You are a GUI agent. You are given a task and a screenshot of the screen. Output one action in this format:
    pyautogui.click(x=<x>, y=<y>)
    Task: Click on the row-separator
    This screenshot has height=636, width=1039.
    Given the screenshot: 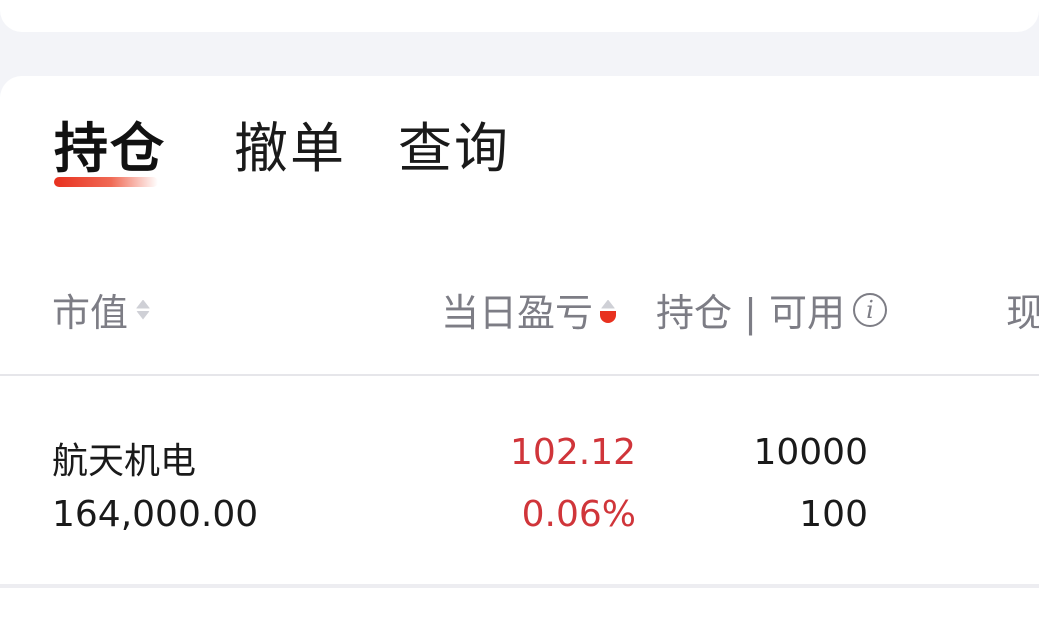 What is the action you would take?
    pyautogui.click(x=519, y=586)
    